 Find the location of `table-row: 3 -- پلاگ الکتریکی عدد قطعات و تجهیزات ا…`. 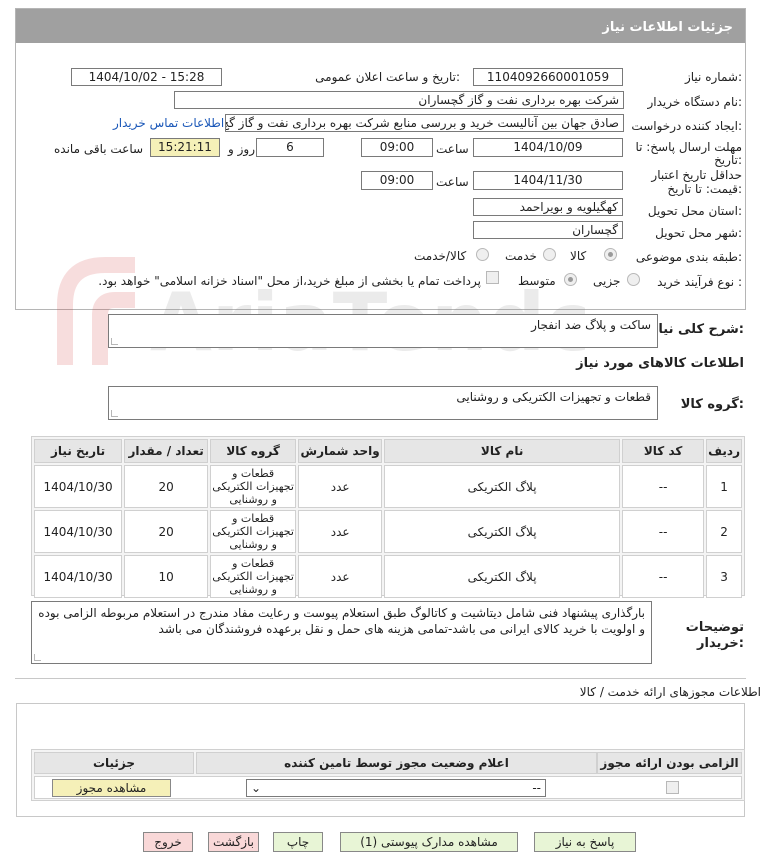

table-row: 3 -- پلاگ الکتریکی عدد قطعات و تجهیزات ا… is located at coordinates (388, 576).